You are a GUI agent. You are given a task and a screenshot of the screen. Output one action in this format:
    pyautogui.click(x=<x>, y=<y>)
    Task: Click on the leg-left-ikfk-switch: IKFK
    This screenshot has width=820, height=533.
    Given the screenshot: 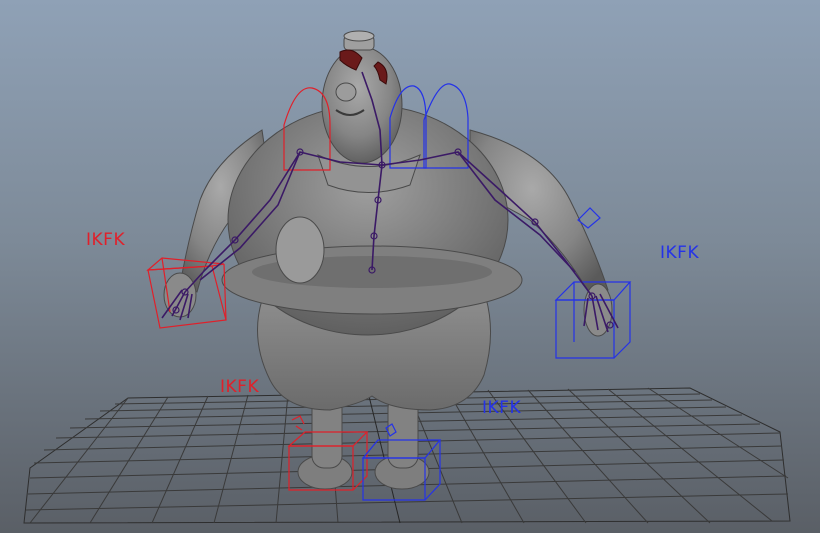 What is the action you would take?
    pyautogui.click(x=239, y=387)
    